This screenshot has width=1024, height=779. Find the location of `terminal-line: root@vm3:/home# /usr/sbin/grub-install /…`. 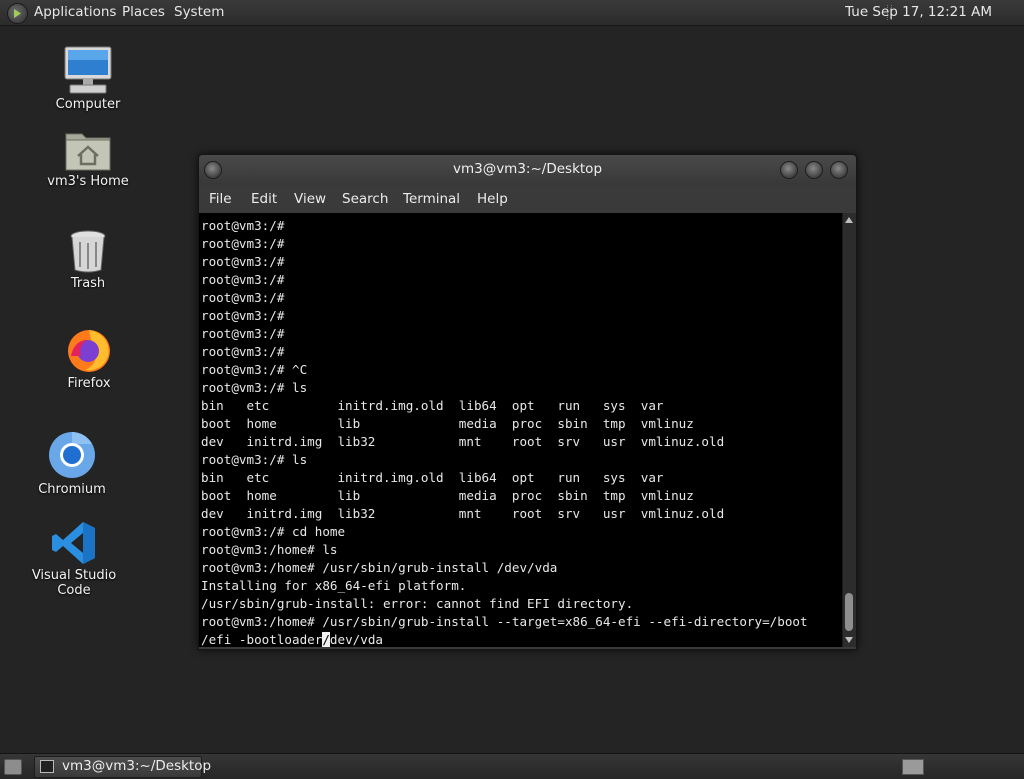

terminal-line: root@vm3:/home# /usr/sbin/grub-install /… is located at coordinates (379, 567).